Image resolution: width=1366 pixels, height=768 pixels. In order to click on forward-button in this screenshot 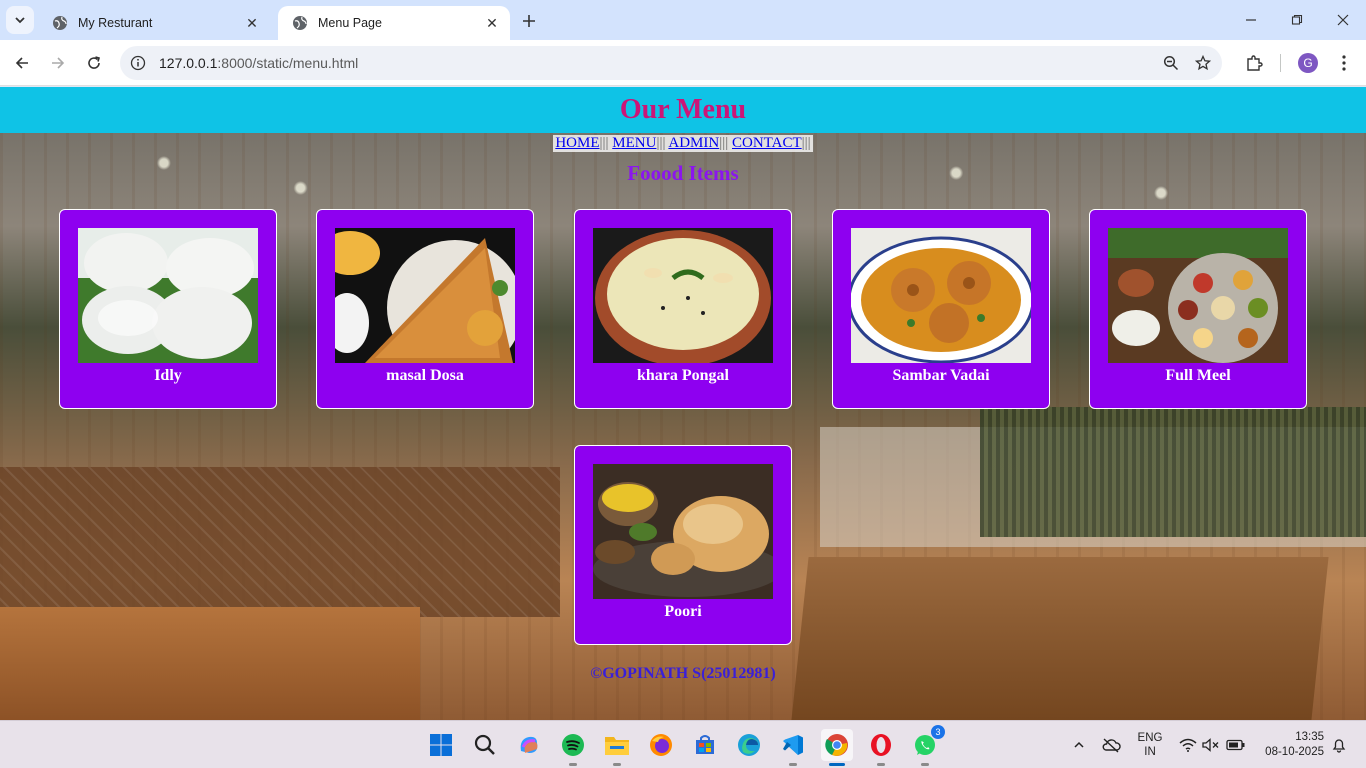, I will do `click(58, 63)`.